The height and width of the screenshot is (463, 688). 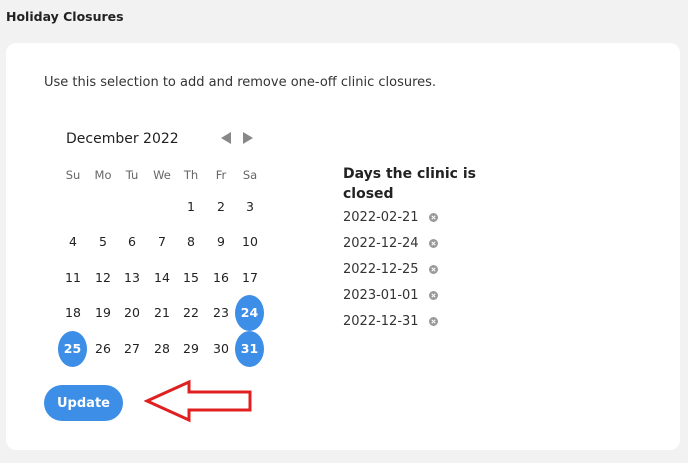 I want to click on calendar-day-selected: 24, so click(x=249, y=313).